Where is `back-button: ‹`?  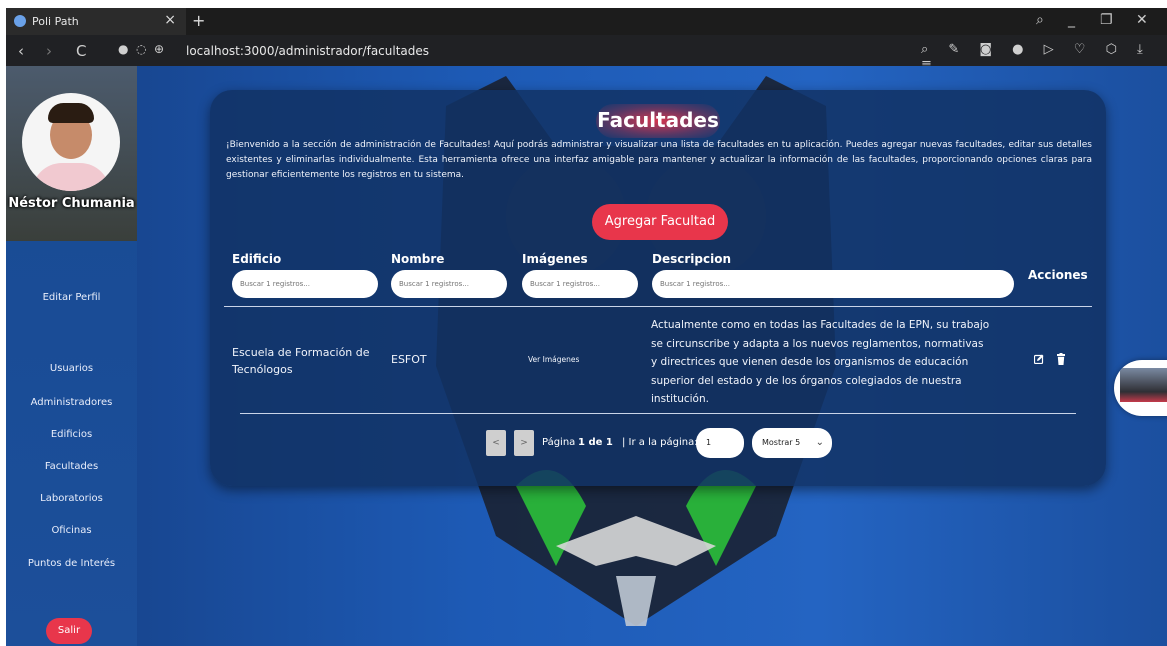 back-button: ‹ is located at coordinates (21, 51).